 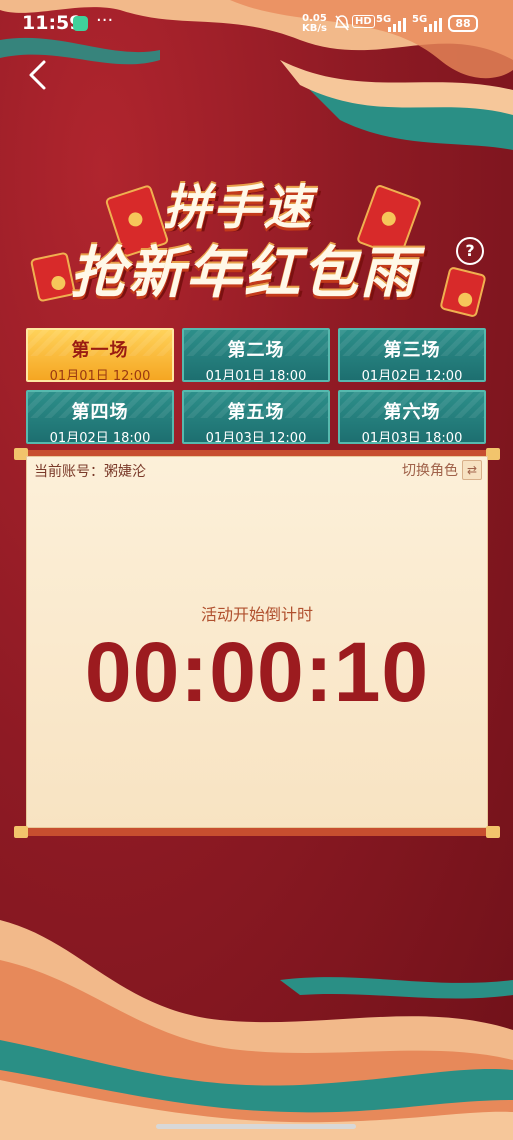 I want to click on session-tab-3: 第三场 01月02日 12:00, so click(x=412, y=355).